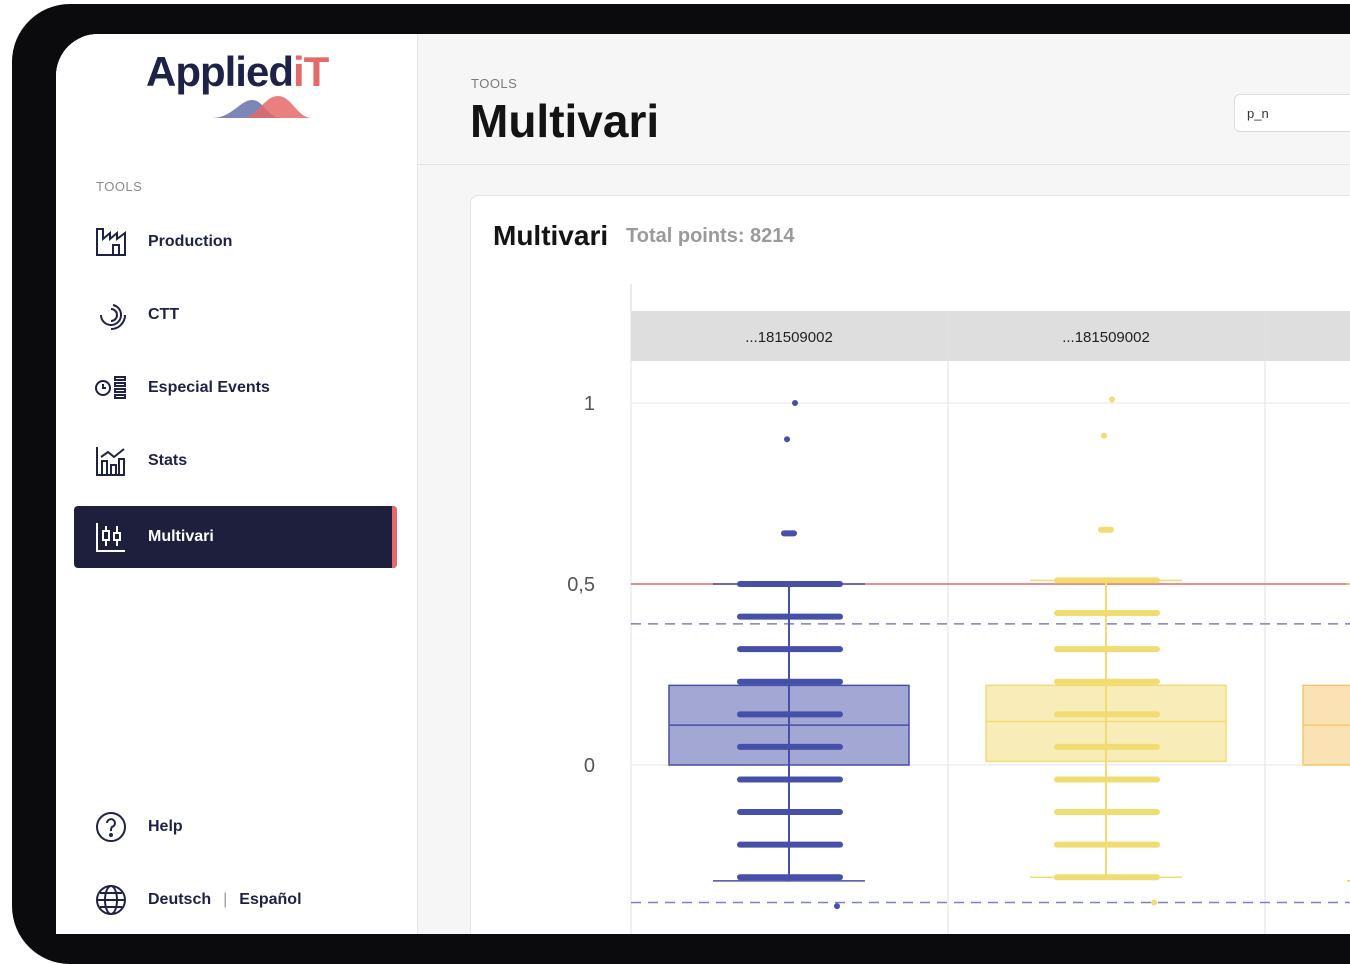  What do you see at coordinates (1292, 113) in the screenshot?
I see `part-number-filter` at bounding box center [1292, 113].